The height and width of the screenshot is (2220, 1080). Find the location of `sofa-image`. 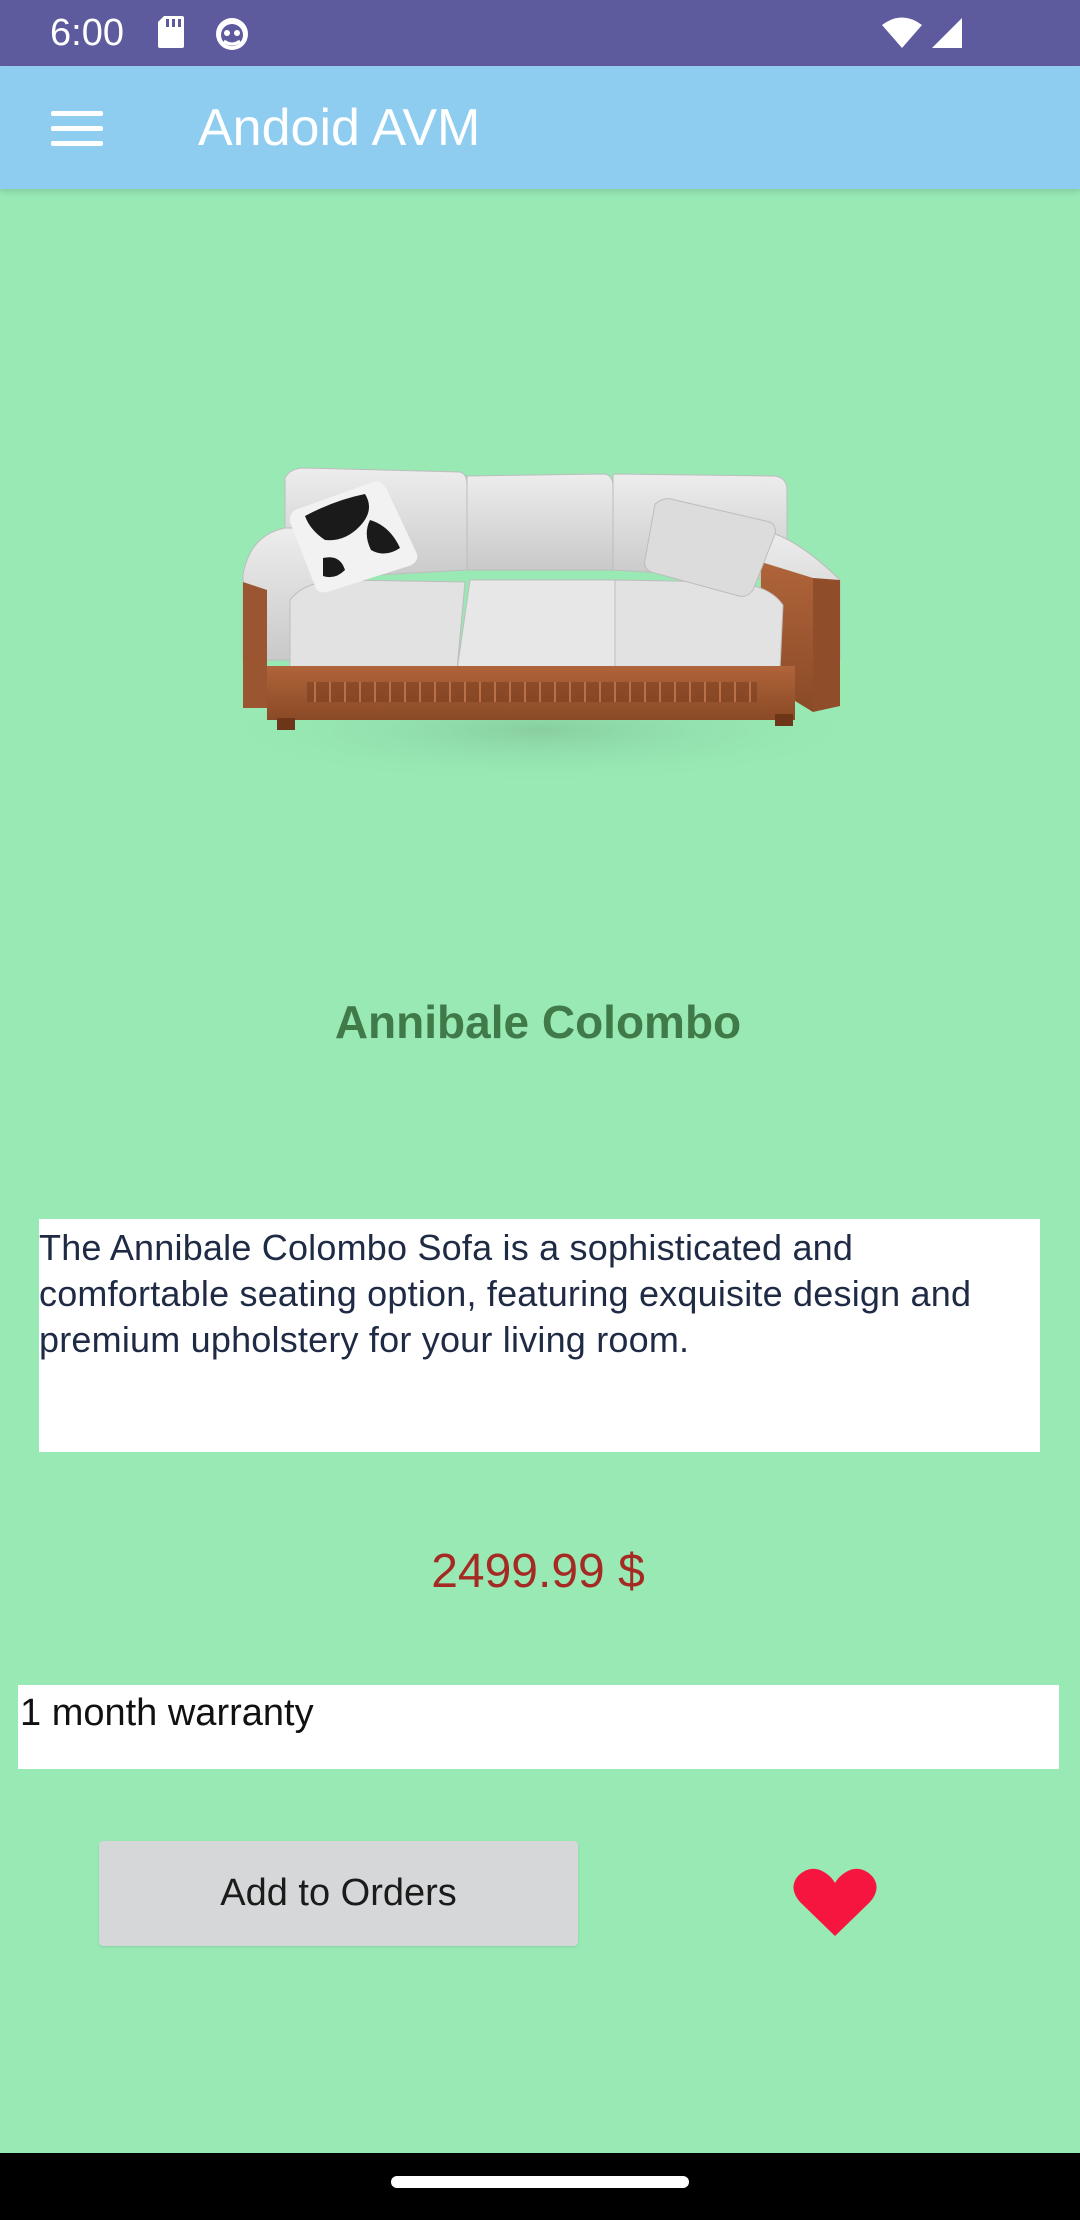

sofa-image is located at coordinates (540, 626).